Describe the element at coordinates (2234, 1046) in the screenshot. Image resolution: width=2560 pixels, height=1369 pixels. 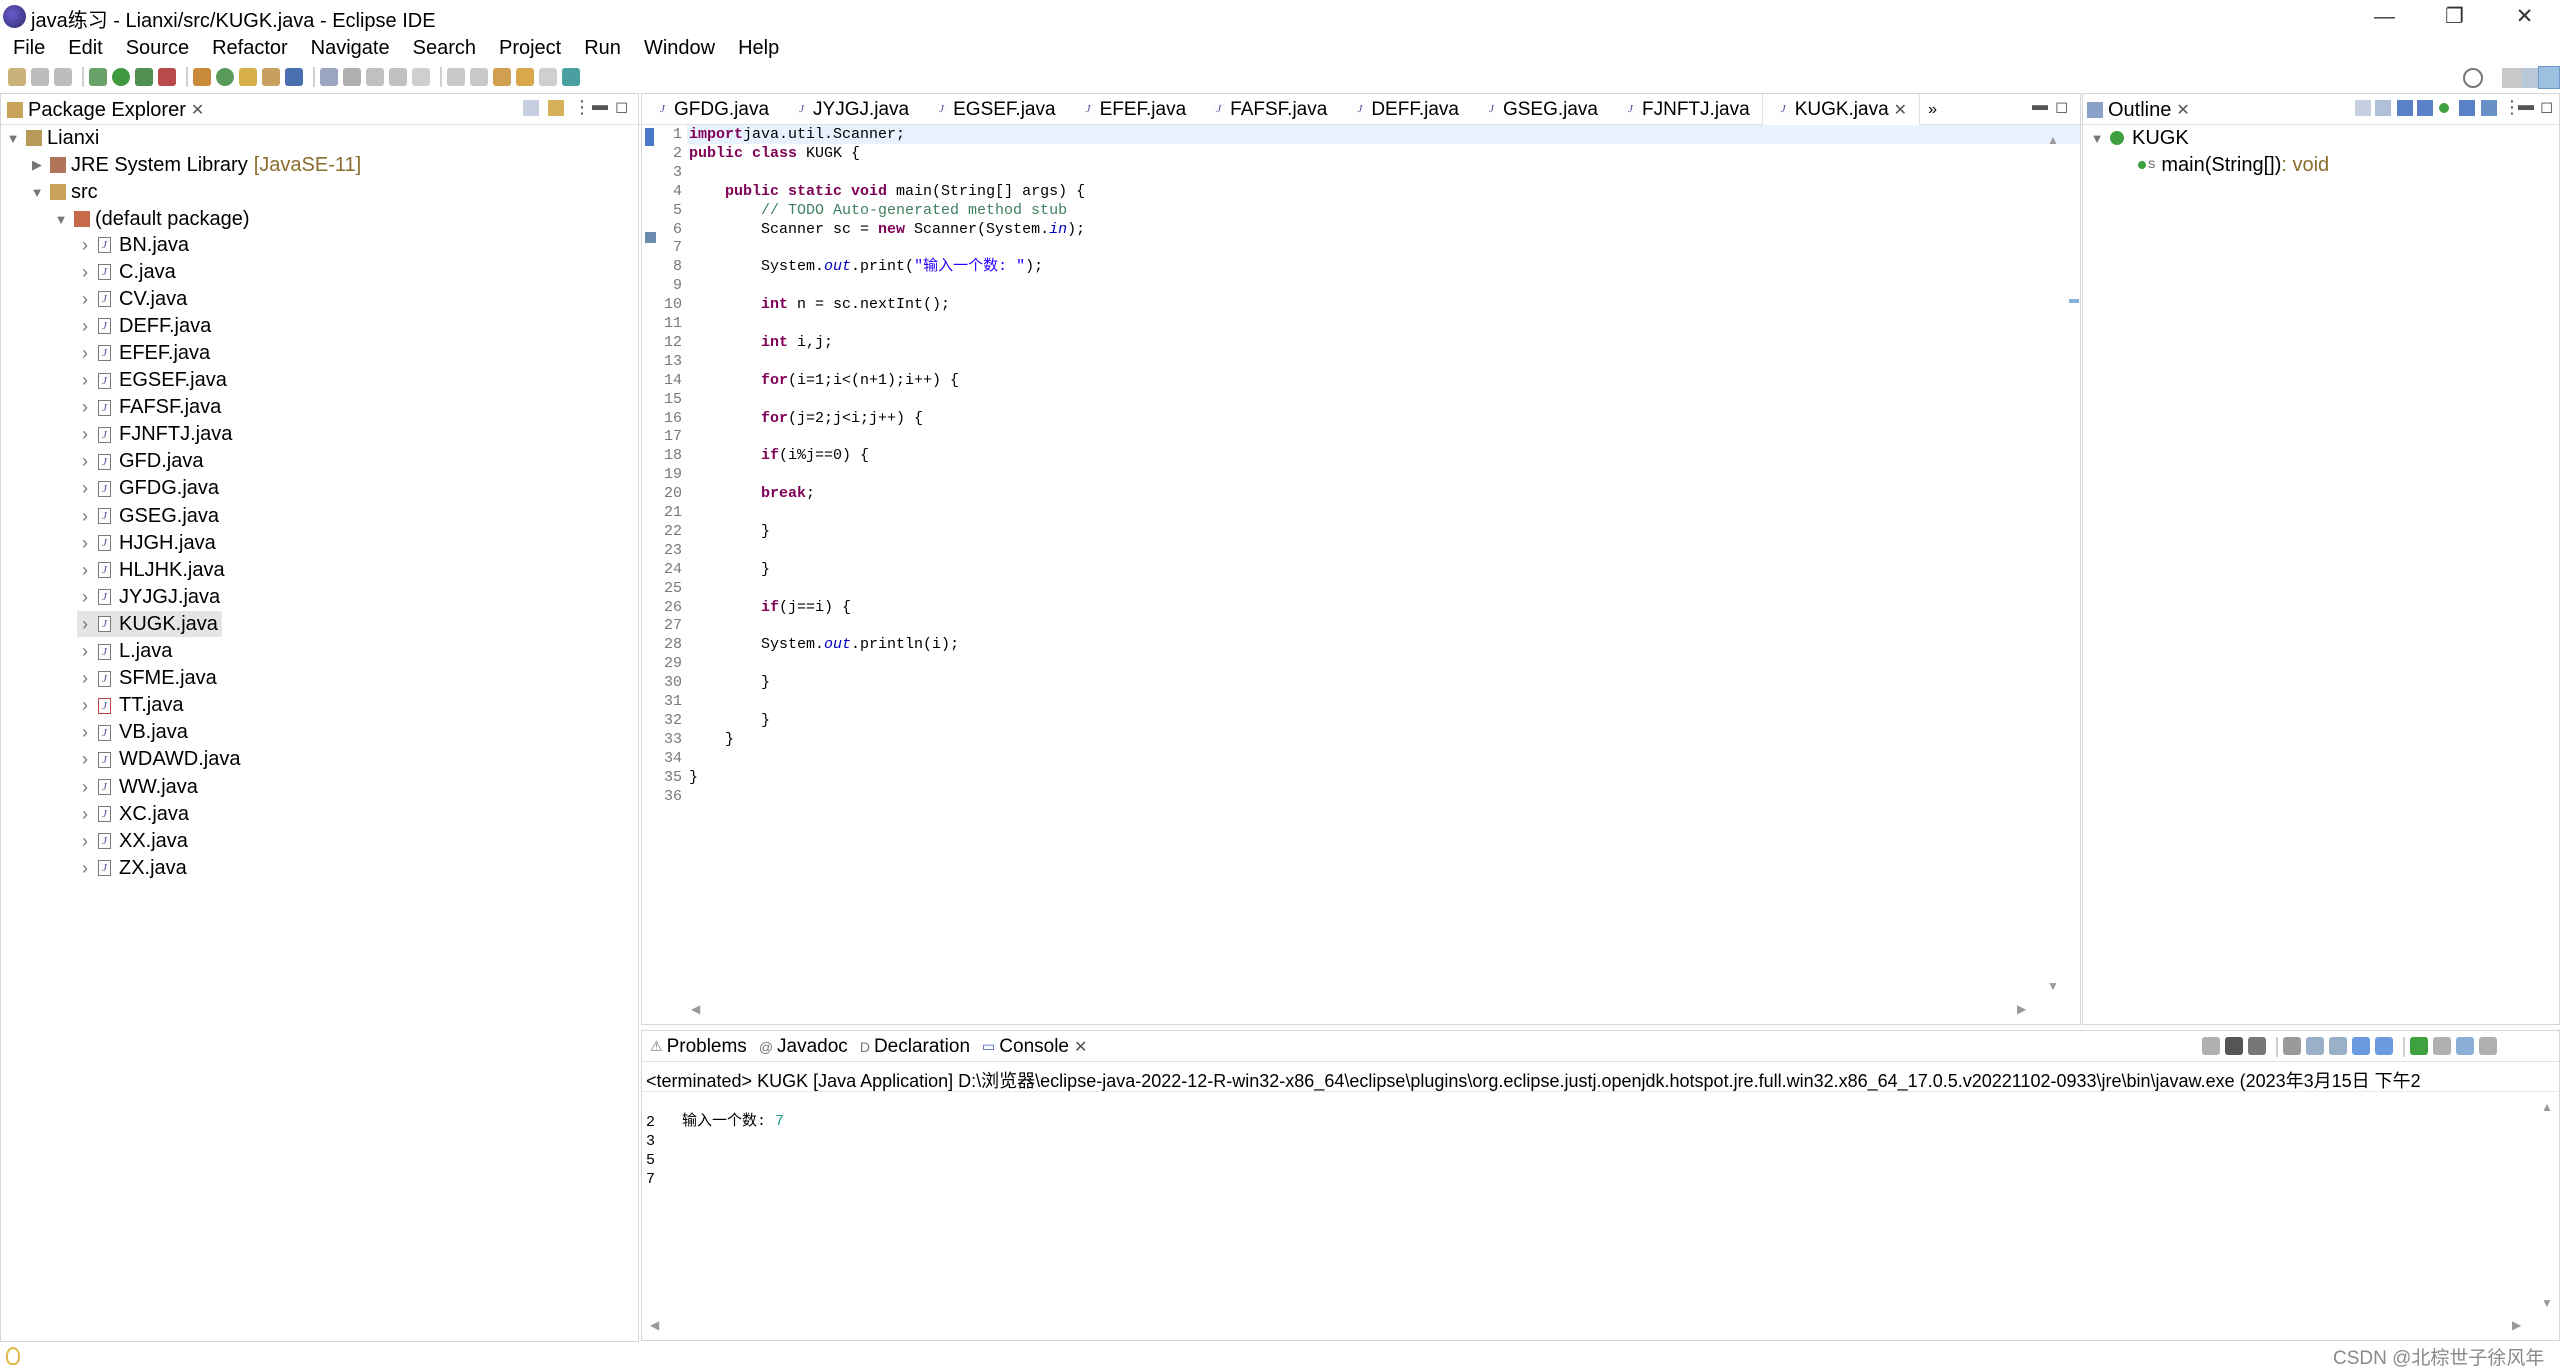
I see `remove-launch-icon` at that location.